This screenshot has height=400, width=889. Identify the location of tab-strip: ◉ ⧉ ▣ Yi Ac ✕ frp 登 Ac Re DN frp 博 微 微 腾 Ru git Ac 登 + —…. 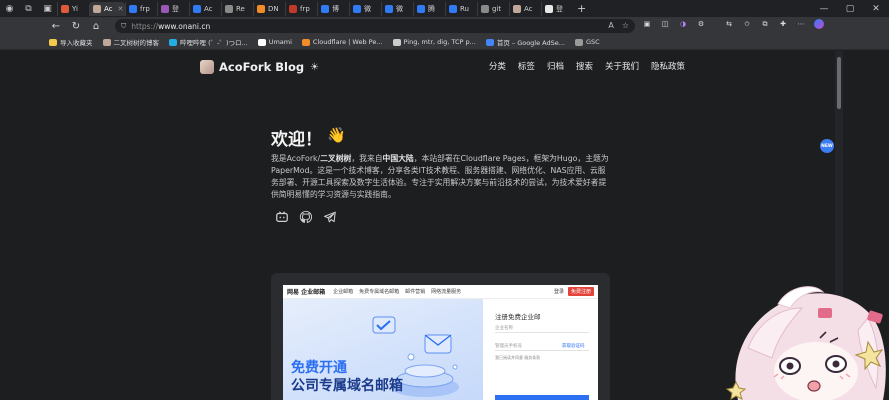
(444, 8).